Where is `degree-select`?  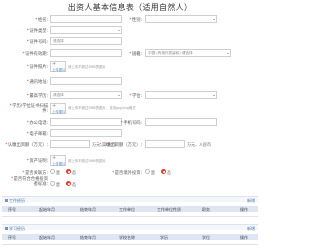
degree-select is located at coordinates (181, 95).